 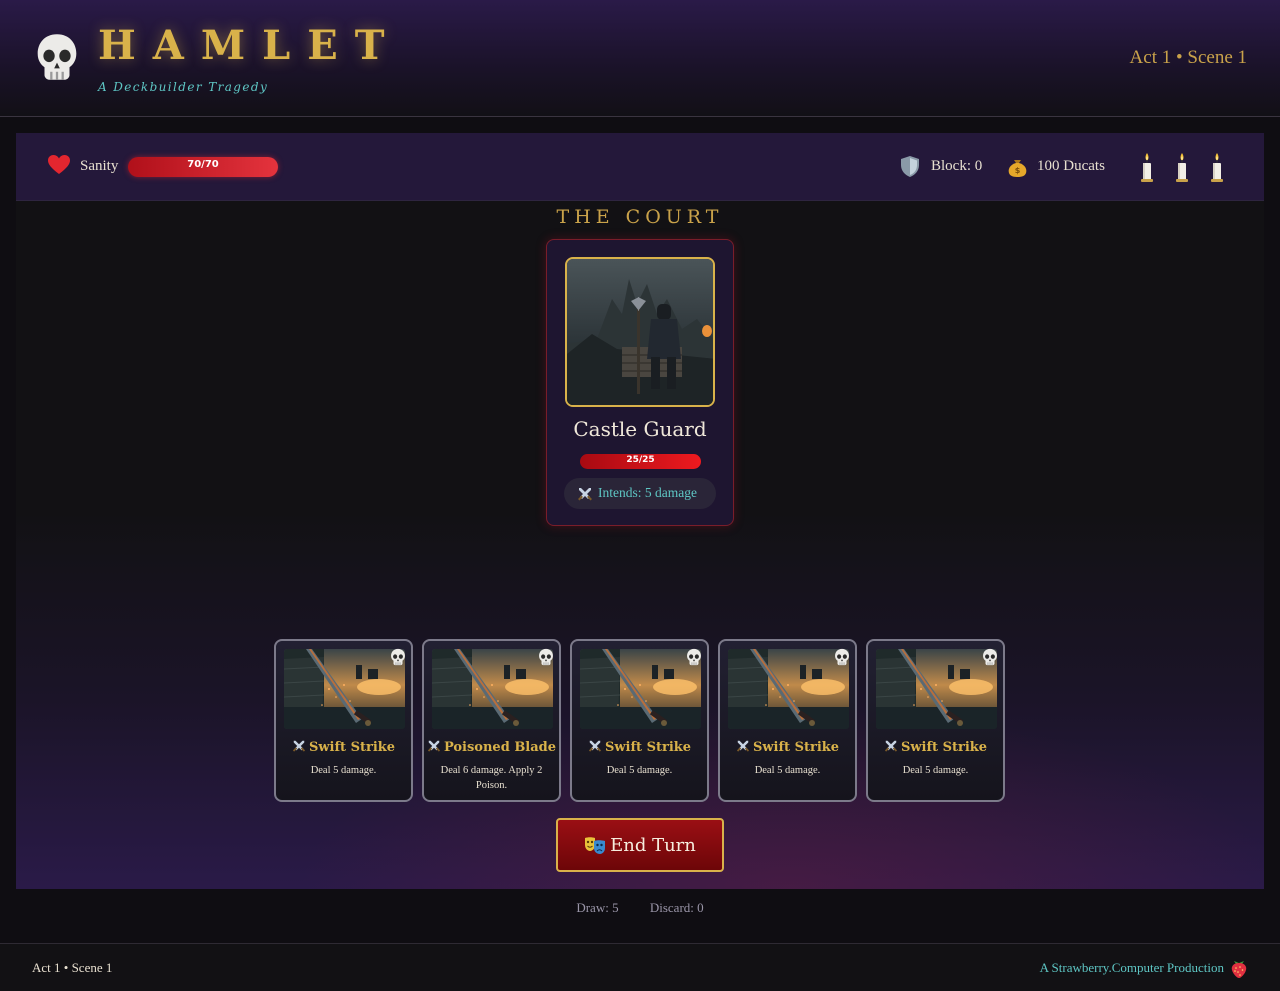 What do you see at coordinates (597, 907) in the screenshot?
I see `draw-pile-count: Draw: 5` at bounding box center [597, 907].